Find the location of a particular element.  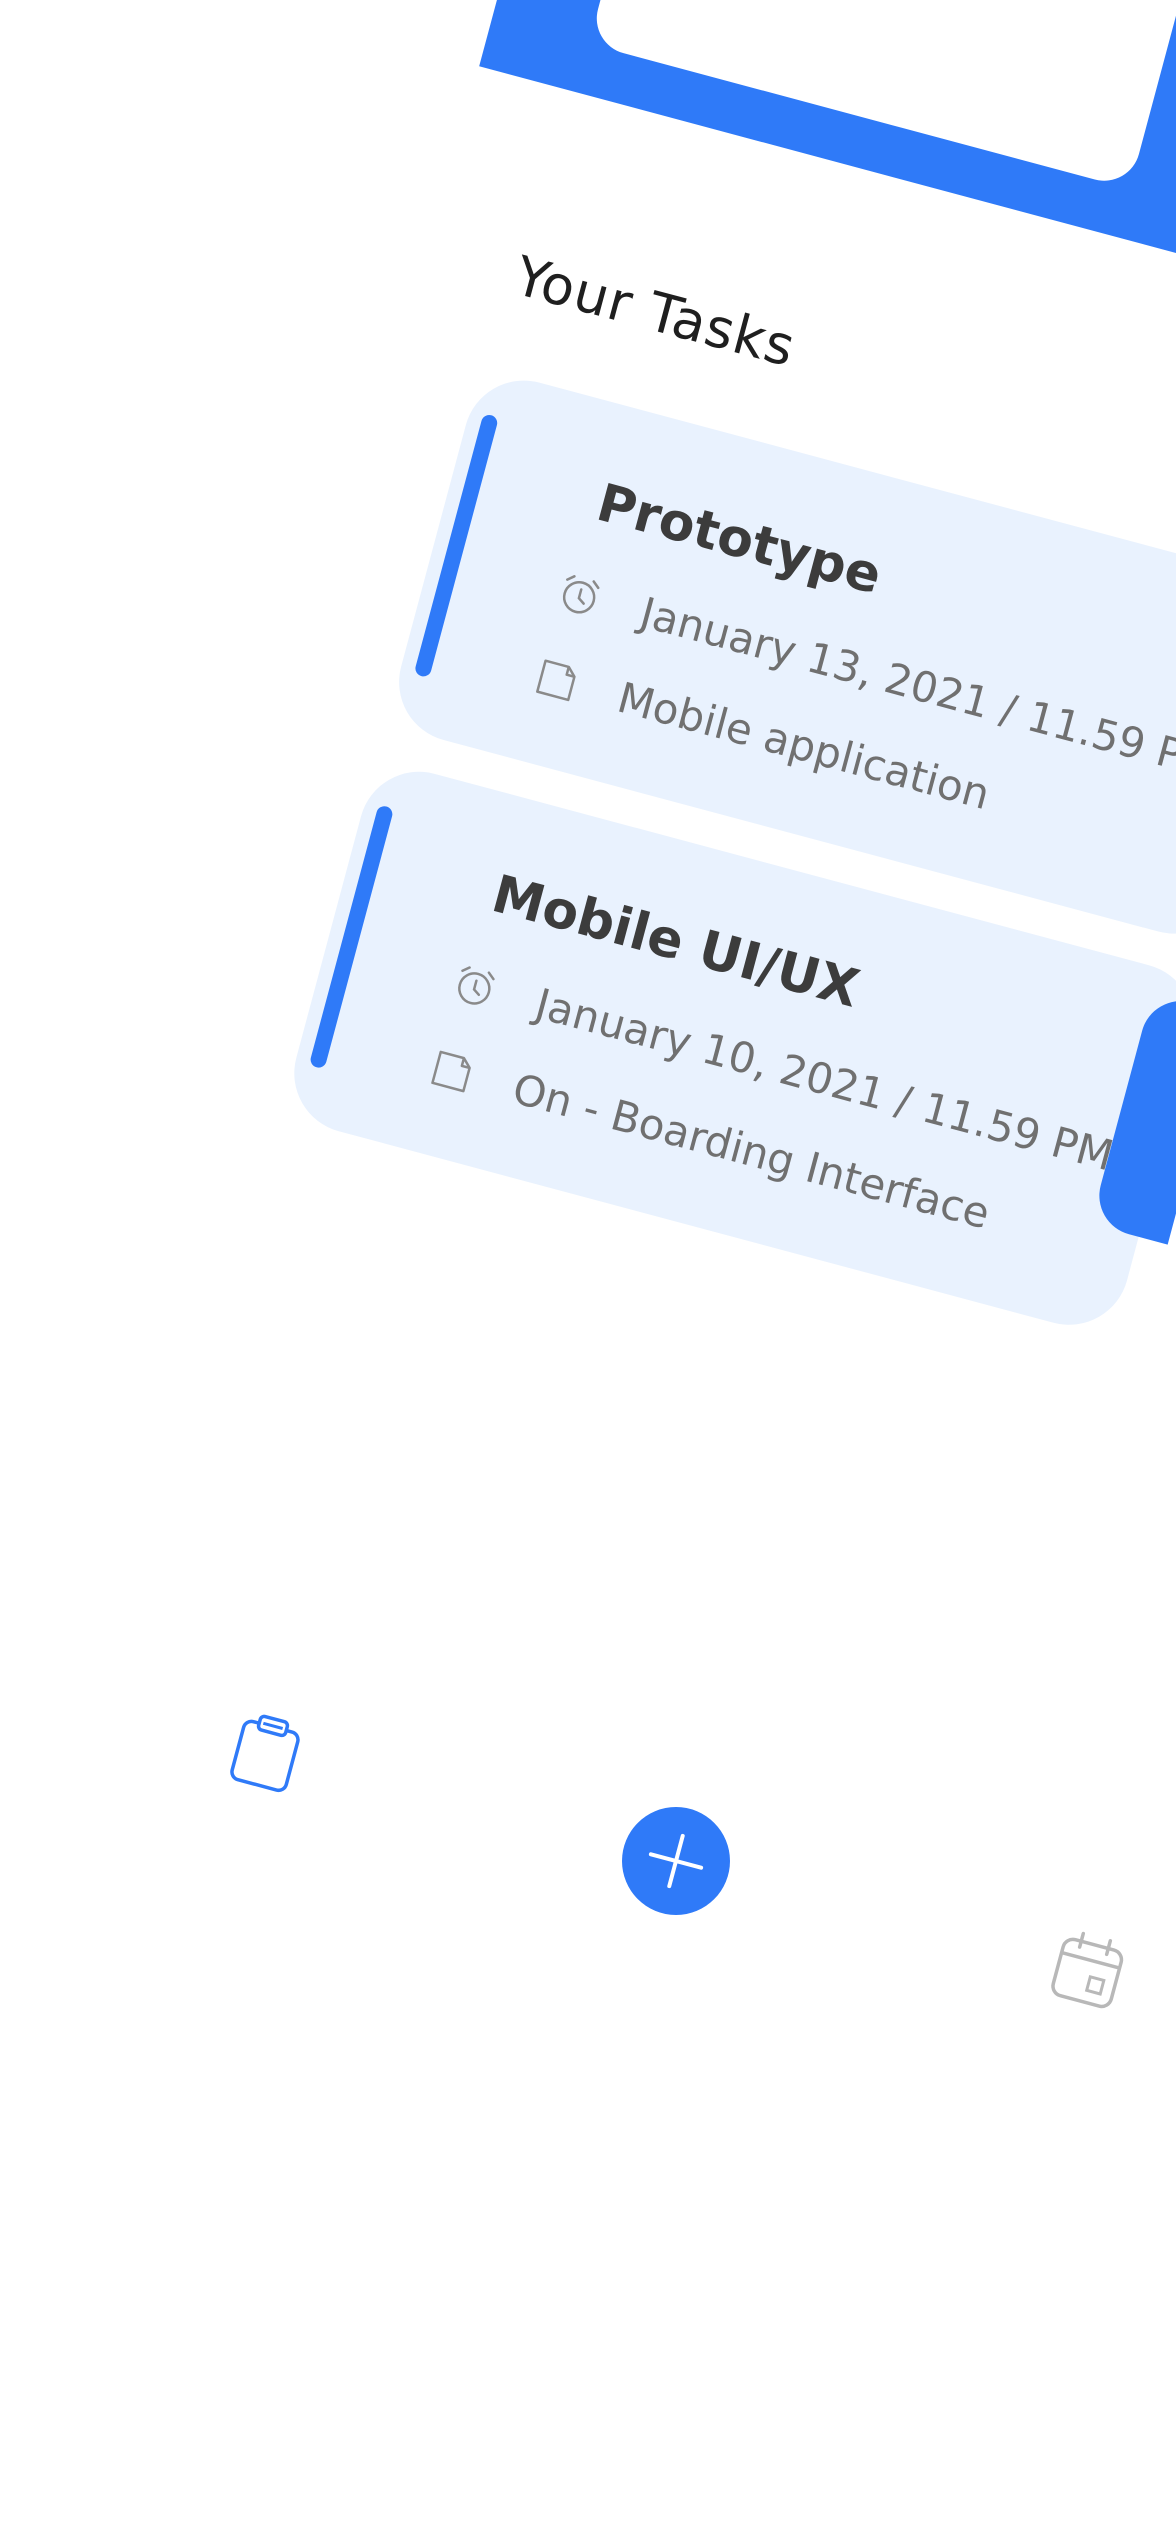

add-task-button is located at coordinates (676, 1861).